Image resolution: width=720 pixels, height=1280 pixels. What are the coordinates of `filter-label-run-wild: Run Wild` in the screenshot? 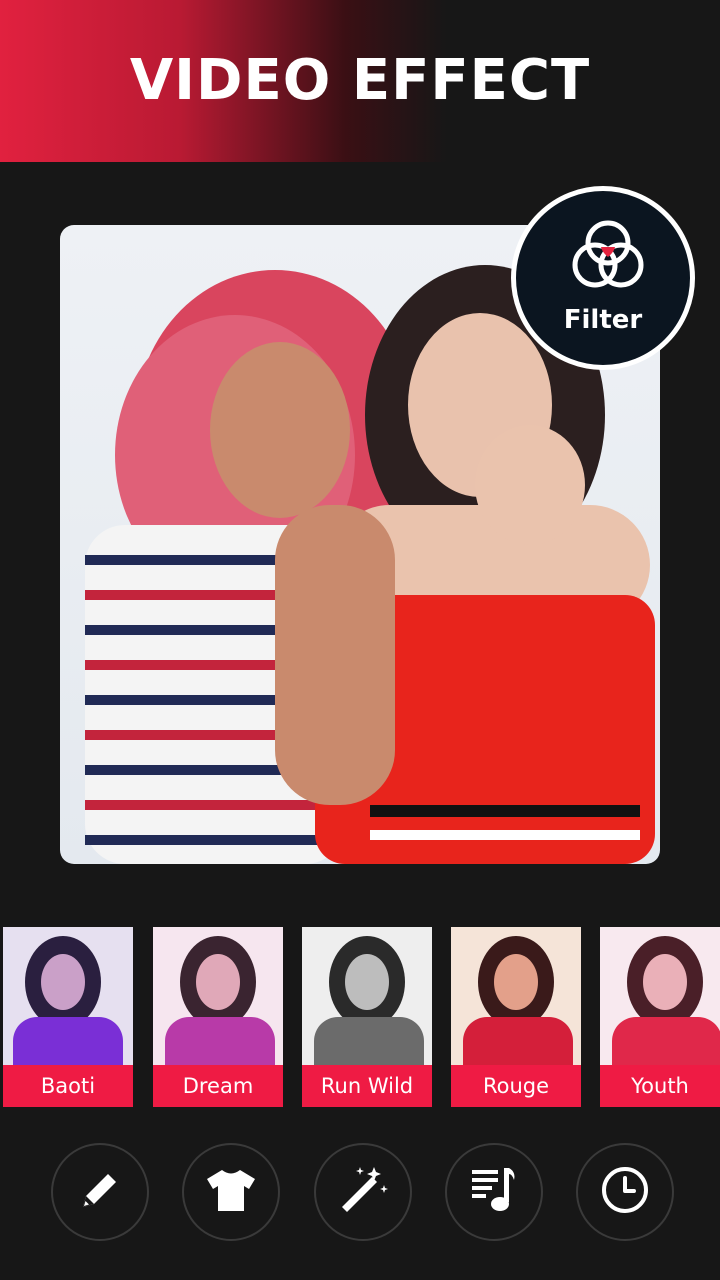 It's located at (367, 1086).